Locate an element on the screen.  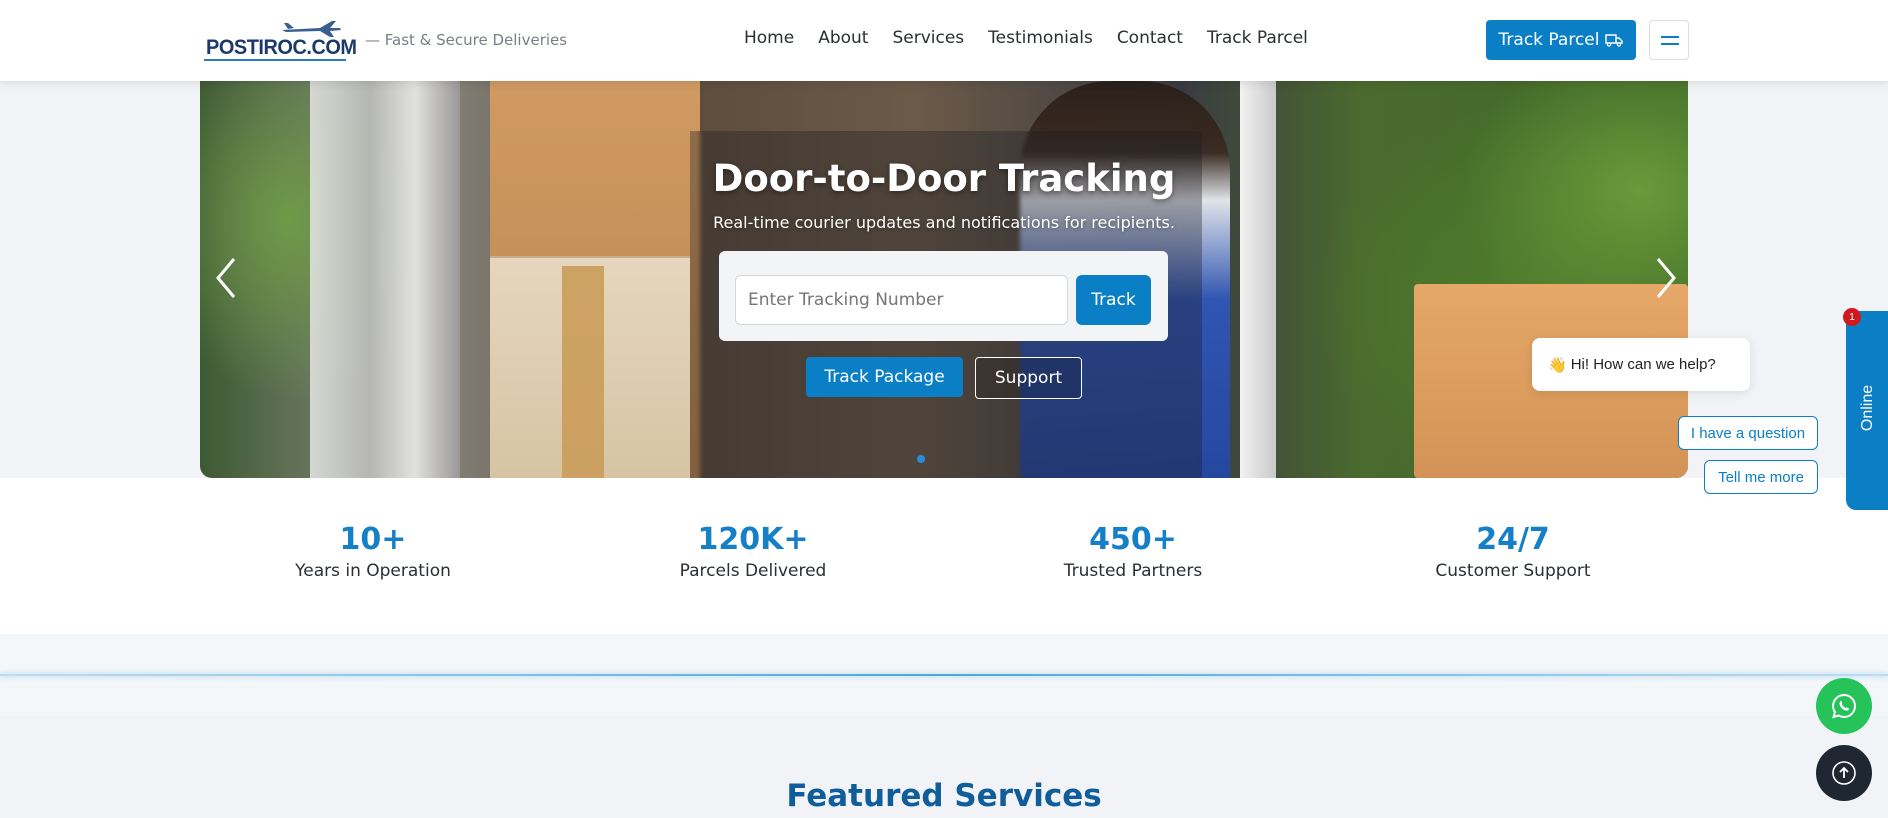
stat-item: 24/7 Customer Support is located at coordinates (1513, 551).